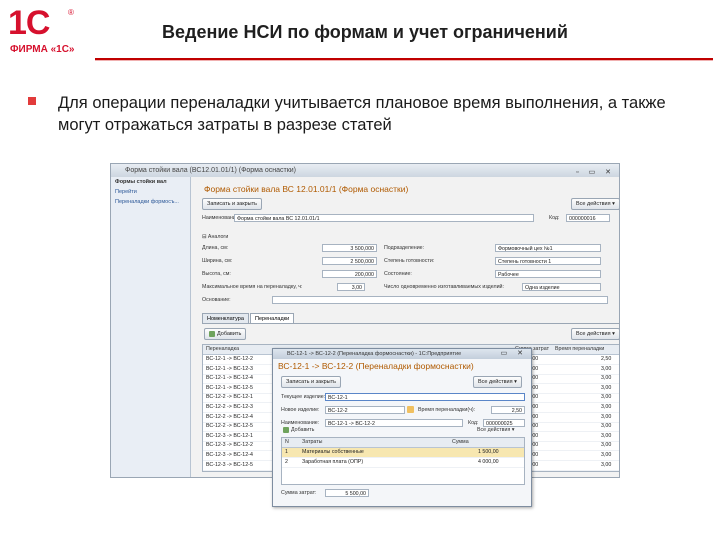  Describe the element at coordinates (232, 204) in the screenshot. I see `save-close-button: Записать и закрыть` at that location.